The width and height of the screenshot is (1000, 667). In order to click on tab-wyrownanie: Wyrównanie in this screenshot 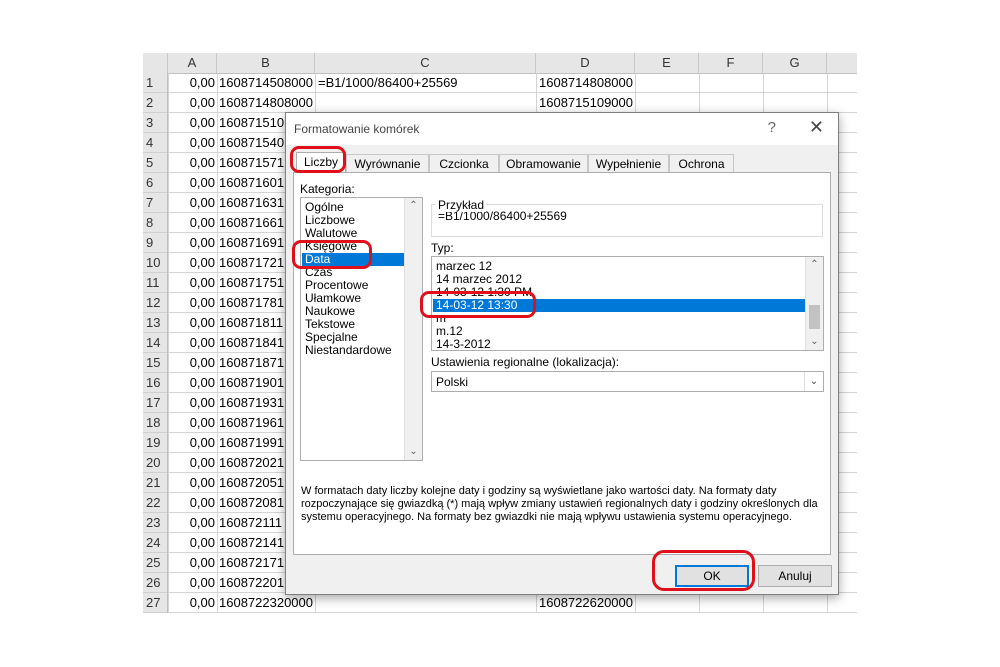, I will do `click(387, 163)`.